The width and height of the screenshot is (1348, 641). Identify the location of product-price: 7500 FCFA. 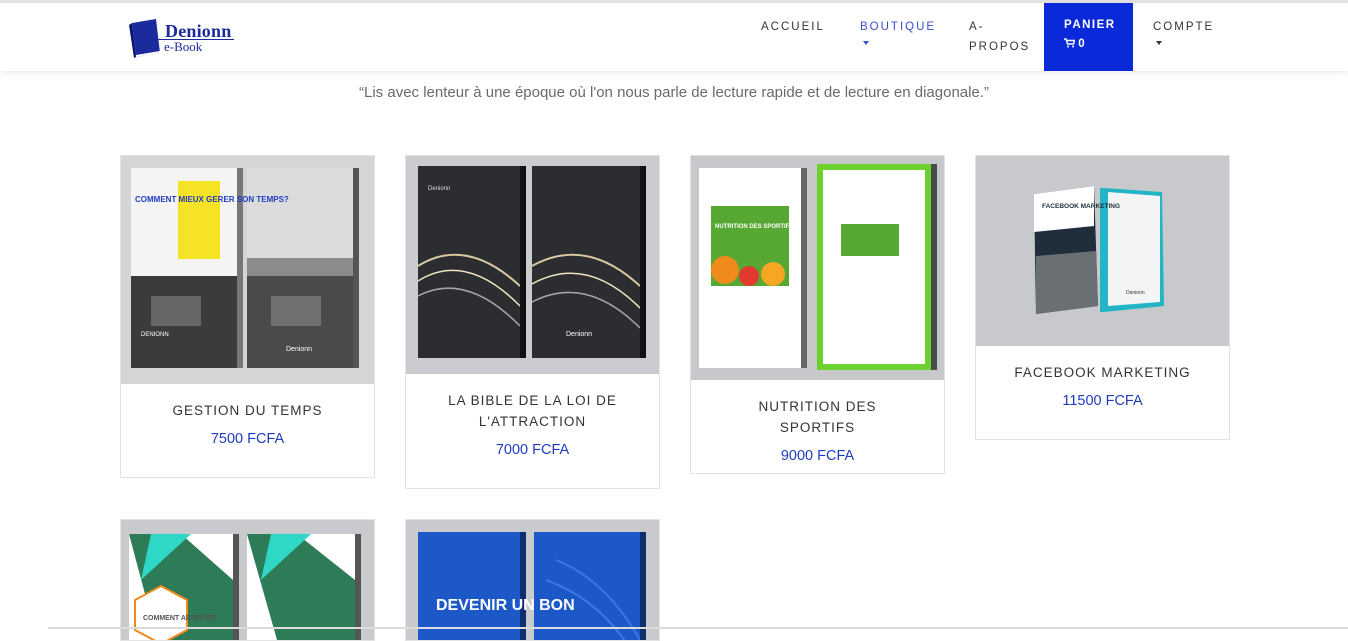
(247, 439).